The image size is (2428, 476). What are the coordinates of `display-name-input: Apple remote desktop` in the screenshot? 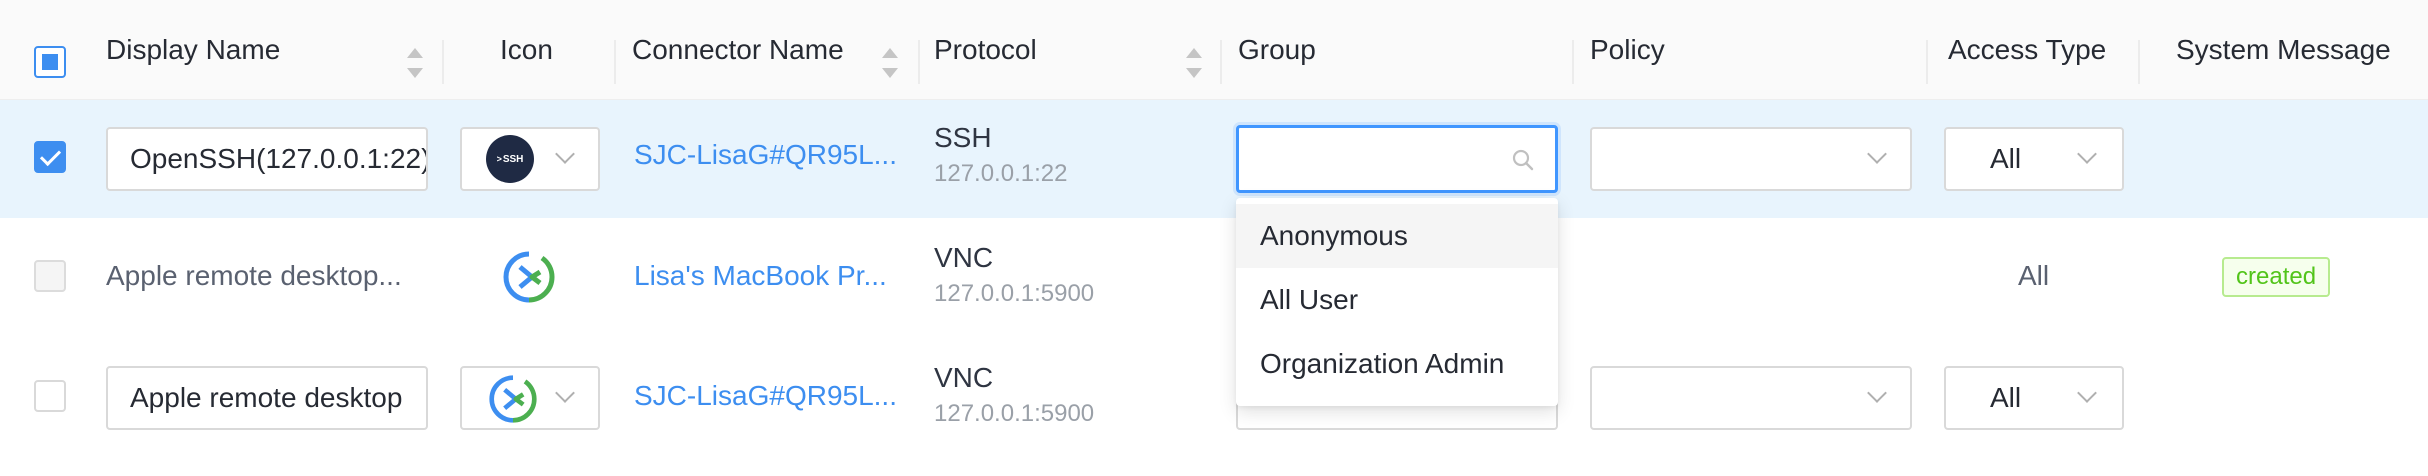 It's located at (267, 398).